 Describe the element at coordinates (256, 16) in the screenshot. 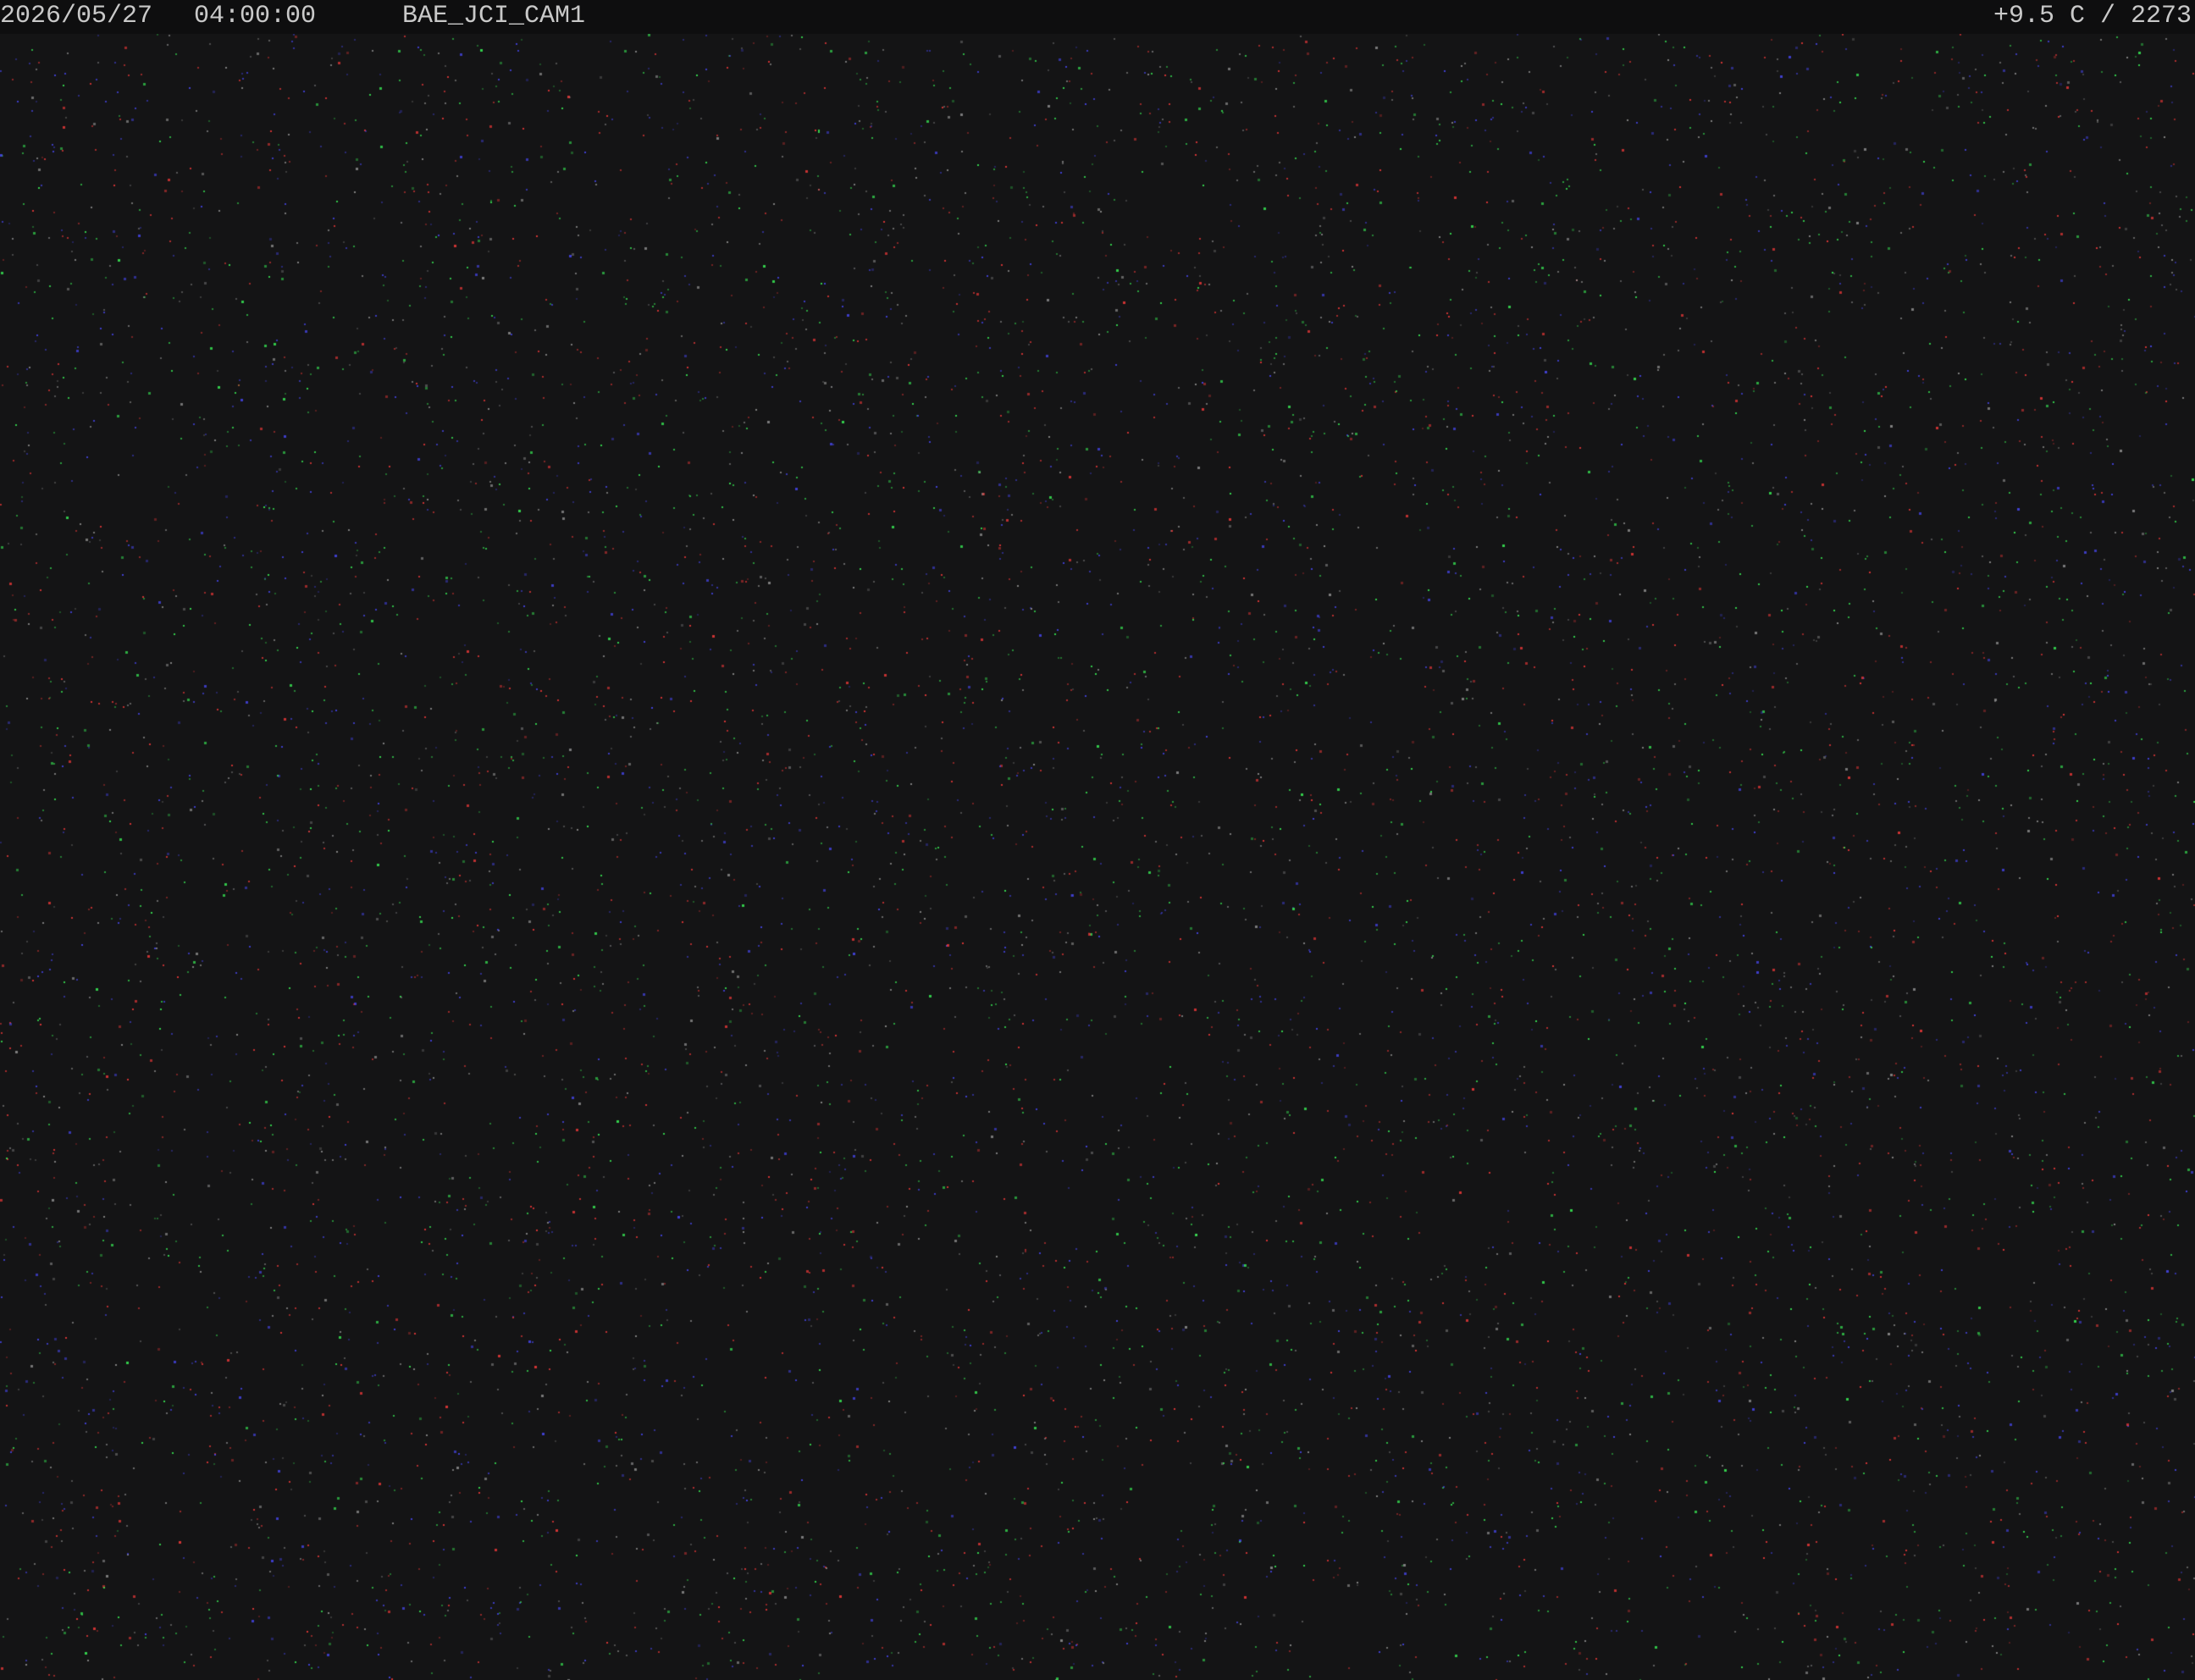

I see `overlay-time: 04:00:00` at that location.